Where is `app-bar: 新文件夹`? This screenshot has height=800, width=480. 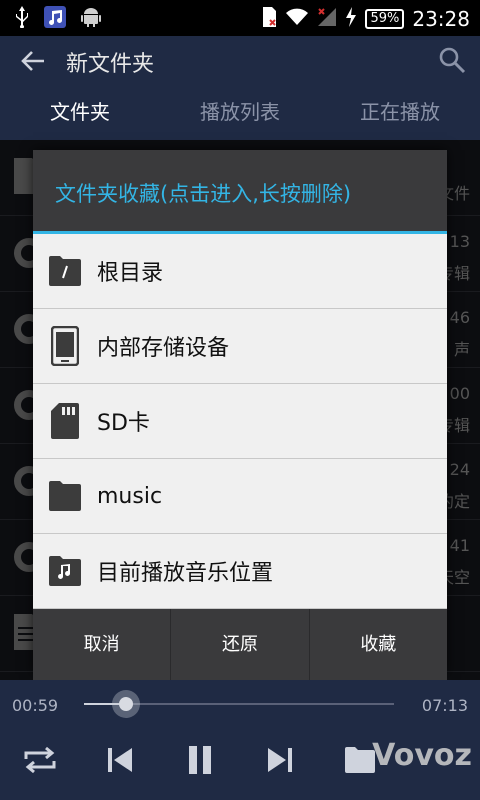
app-bar: 新文件夹 is located at coordinates (240, 62).